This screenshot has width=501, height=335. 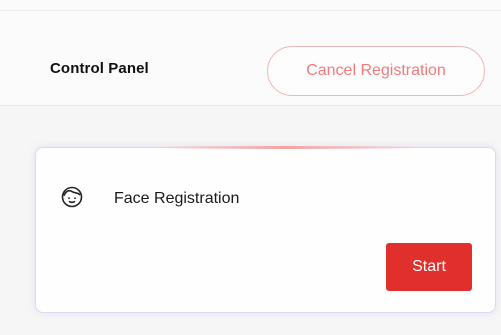 What do you see at coordinates (250, 5) in the screenshot?
I see `top-strip` at bounding box center [250, 5].